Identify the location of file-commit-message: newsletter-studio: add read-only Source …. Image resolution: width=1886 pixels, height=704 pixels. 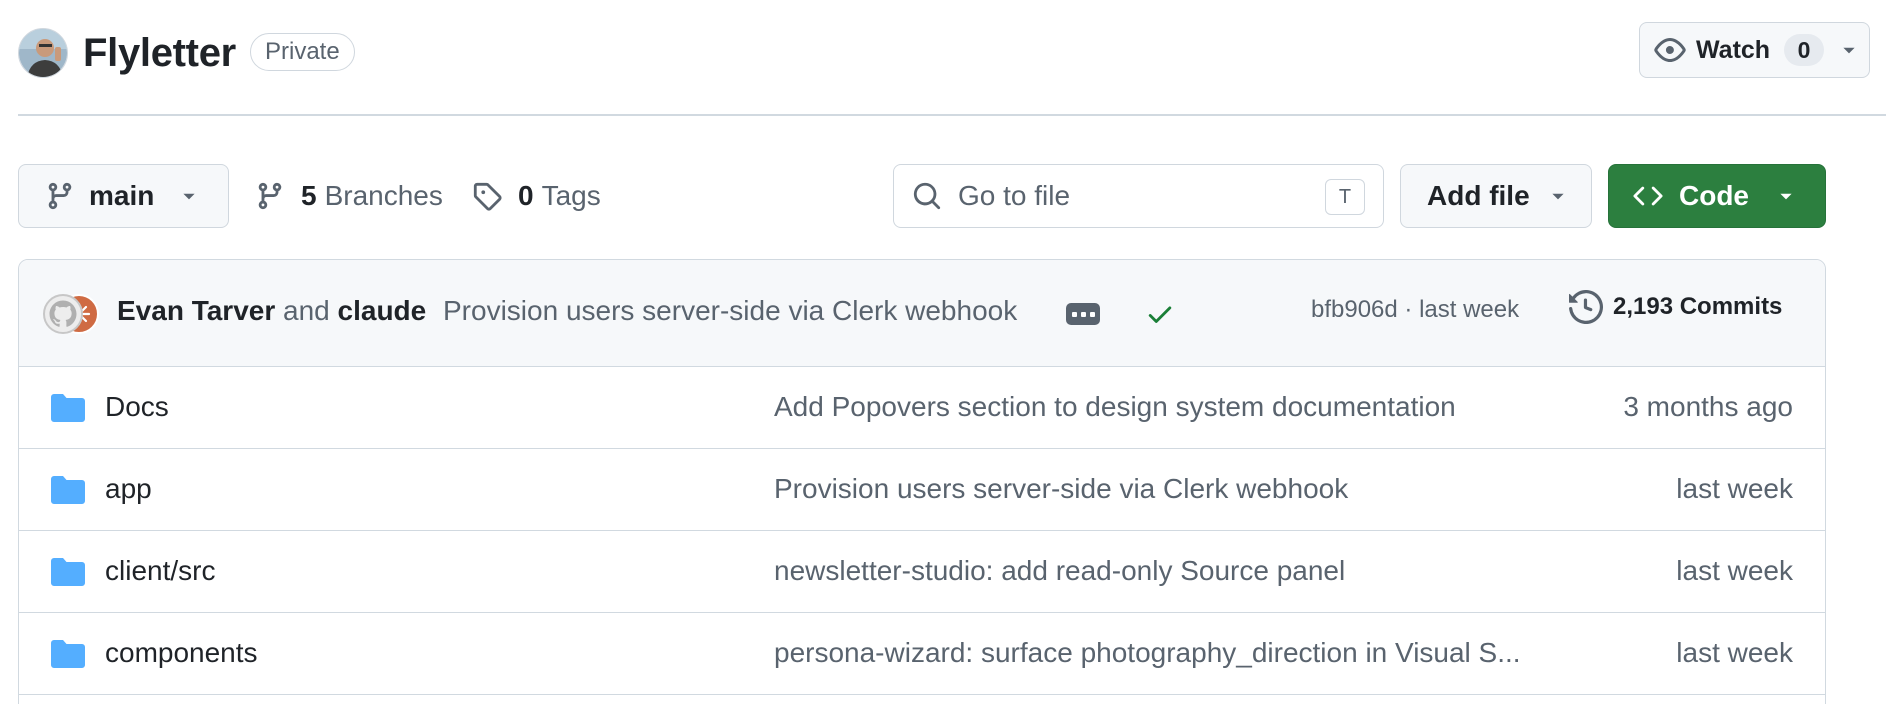
(1164, 571).